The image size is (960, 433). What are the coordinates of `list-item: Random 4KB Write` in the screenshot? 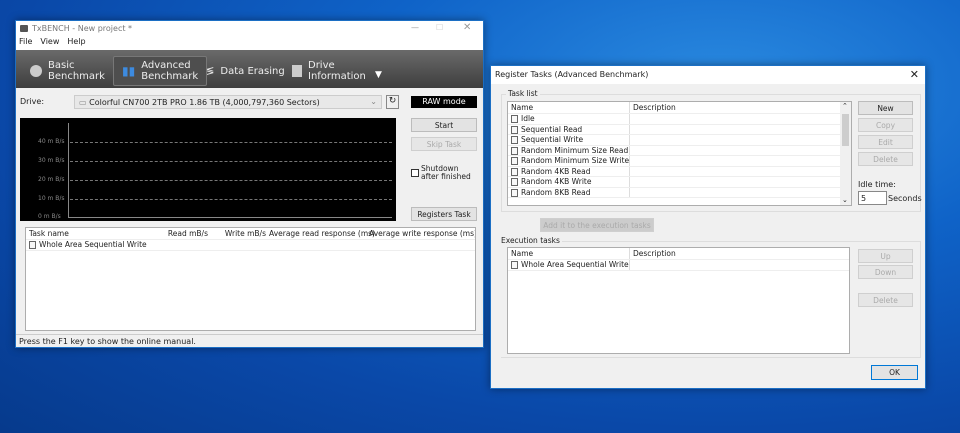 It's located at (679, 182).